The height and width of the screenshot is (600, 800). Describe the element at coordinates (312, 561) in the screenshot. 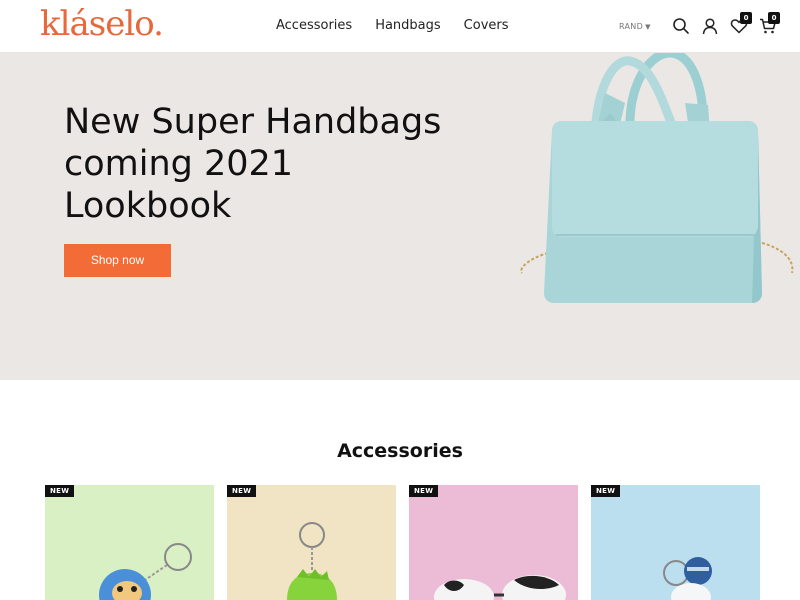

I see `dinosaur-keychain-image` at that location.